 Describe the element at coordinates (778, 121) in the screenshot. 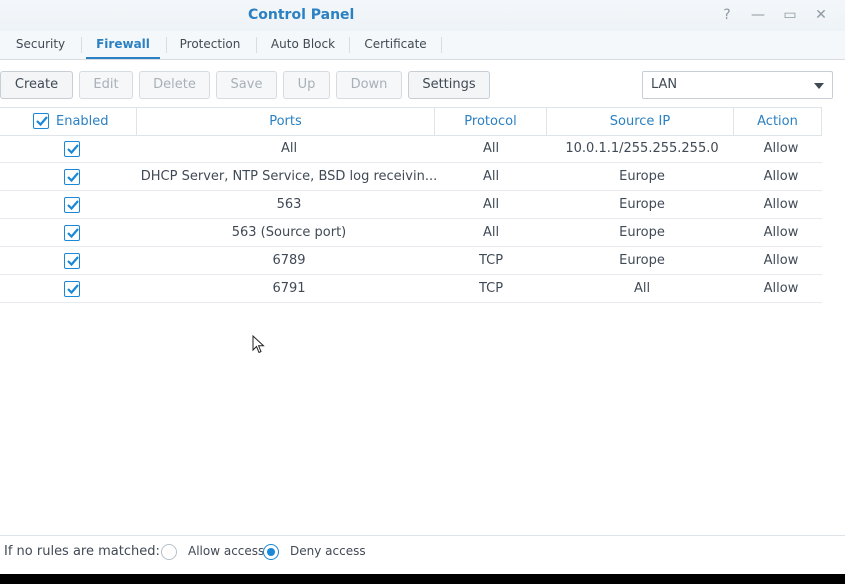

I see `column-header-action: Action` at that location.